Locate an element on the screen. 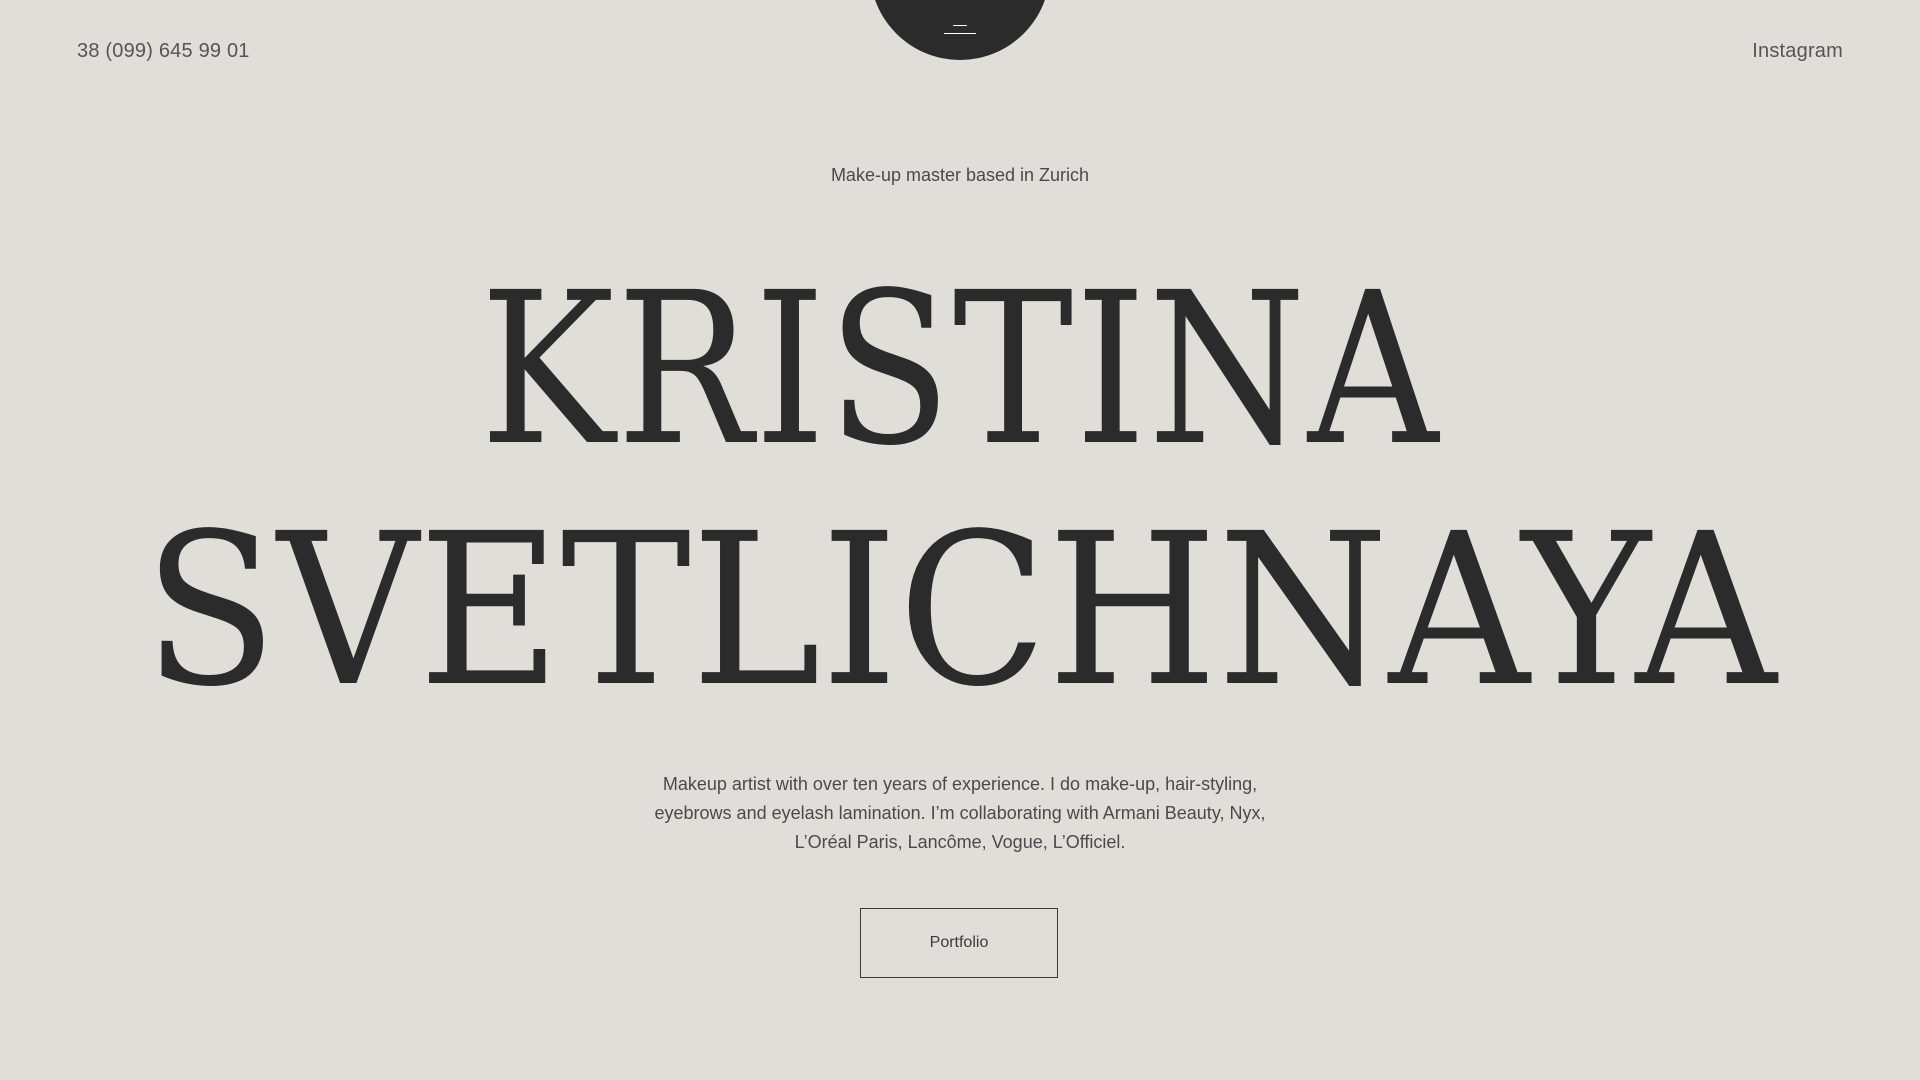 The width and height of the screenshot is (1920, 1080). instagram-link: Instagram is located at coordinates (1797, 51).